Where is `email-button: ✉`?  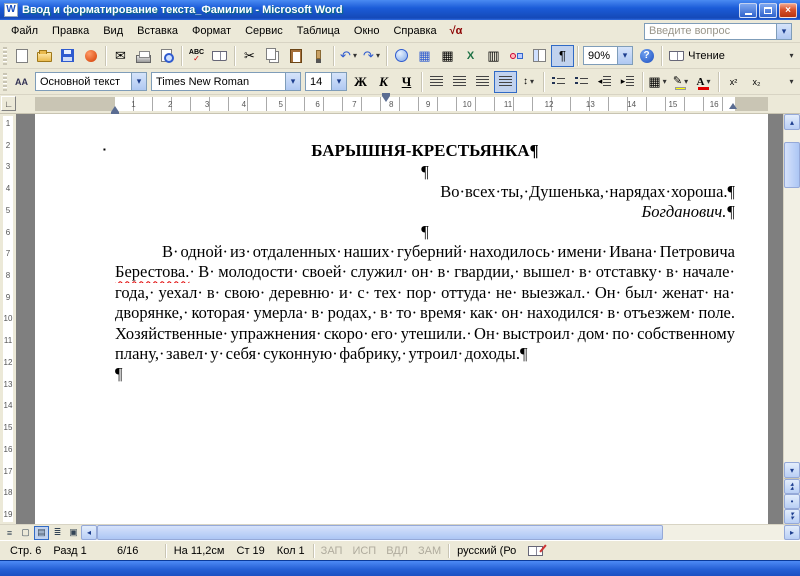 email-button: ✉ is located at coordinates (120, 56).